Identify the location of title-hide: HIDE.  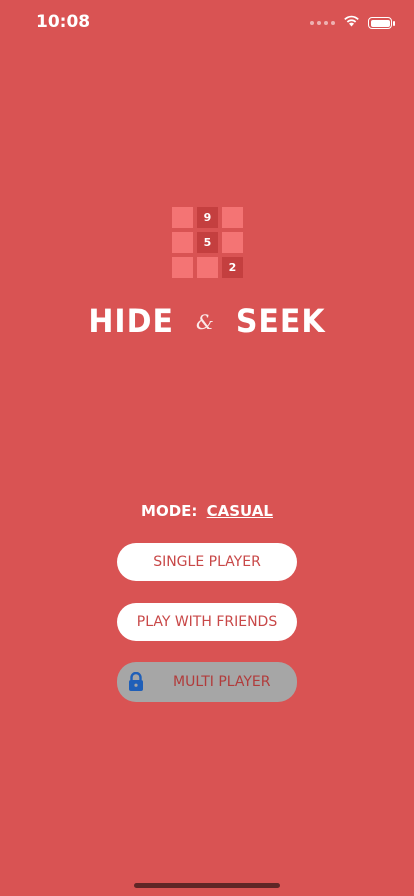
(131, 321).